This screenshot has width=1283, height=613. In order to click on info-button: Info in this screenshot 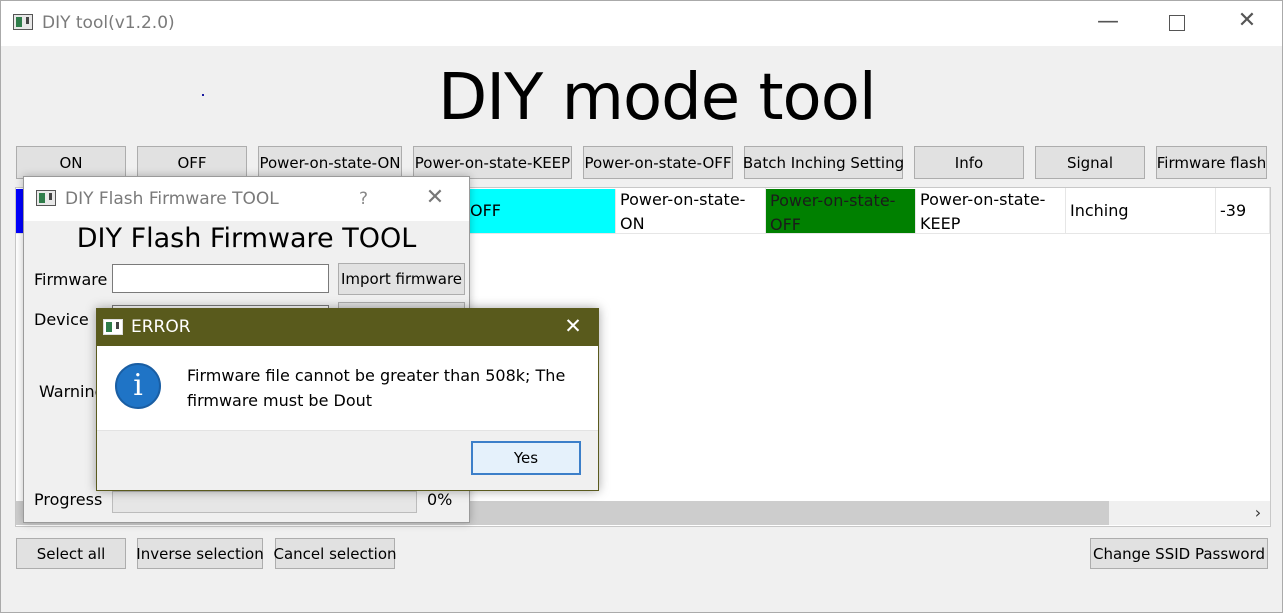, I will do `click(969, 162)`.